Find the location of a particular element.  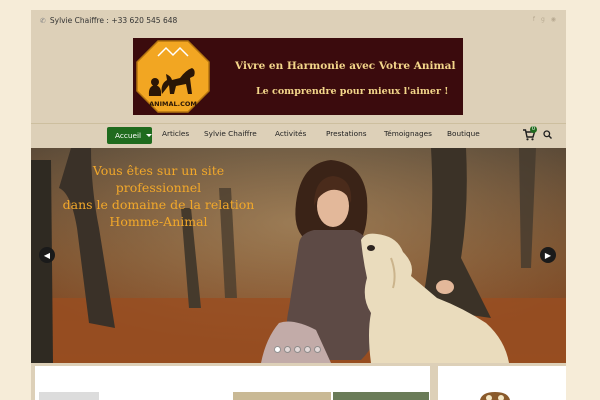

sidebar is located at coordinates (502, 383).